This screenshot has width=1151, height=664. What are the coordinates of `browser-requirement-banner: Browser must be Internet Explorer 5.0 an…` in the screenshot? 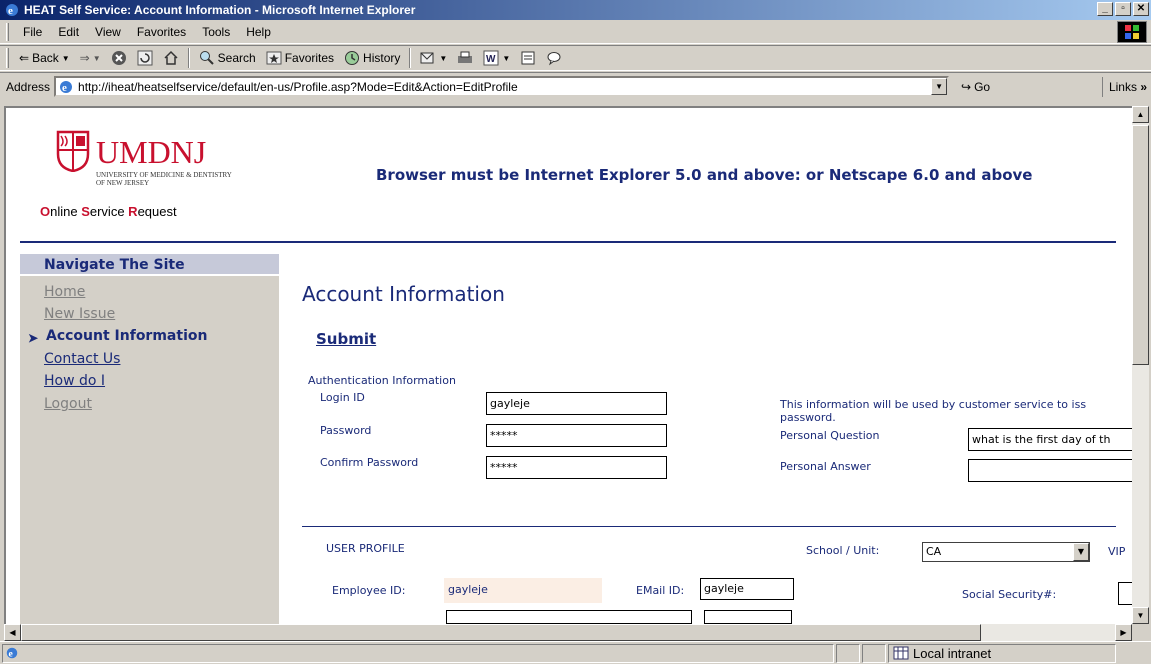 It's located at (704, 175).